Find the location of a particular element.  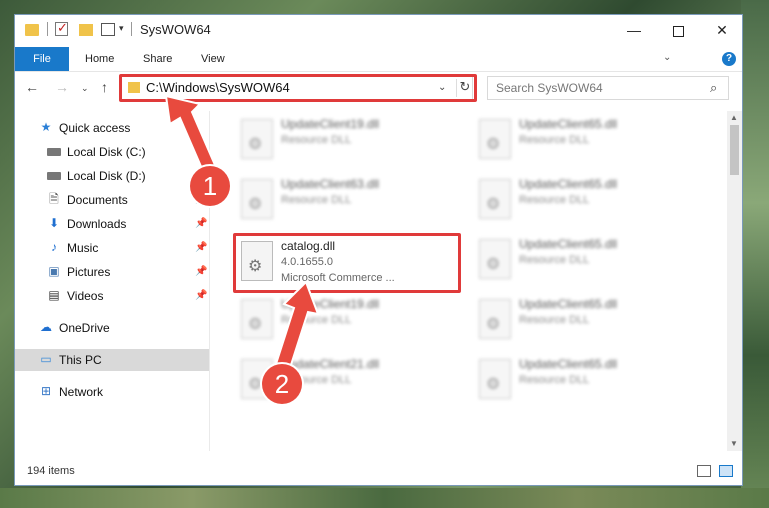

step-1-badge: 1 is located at coordinates (210, 186).